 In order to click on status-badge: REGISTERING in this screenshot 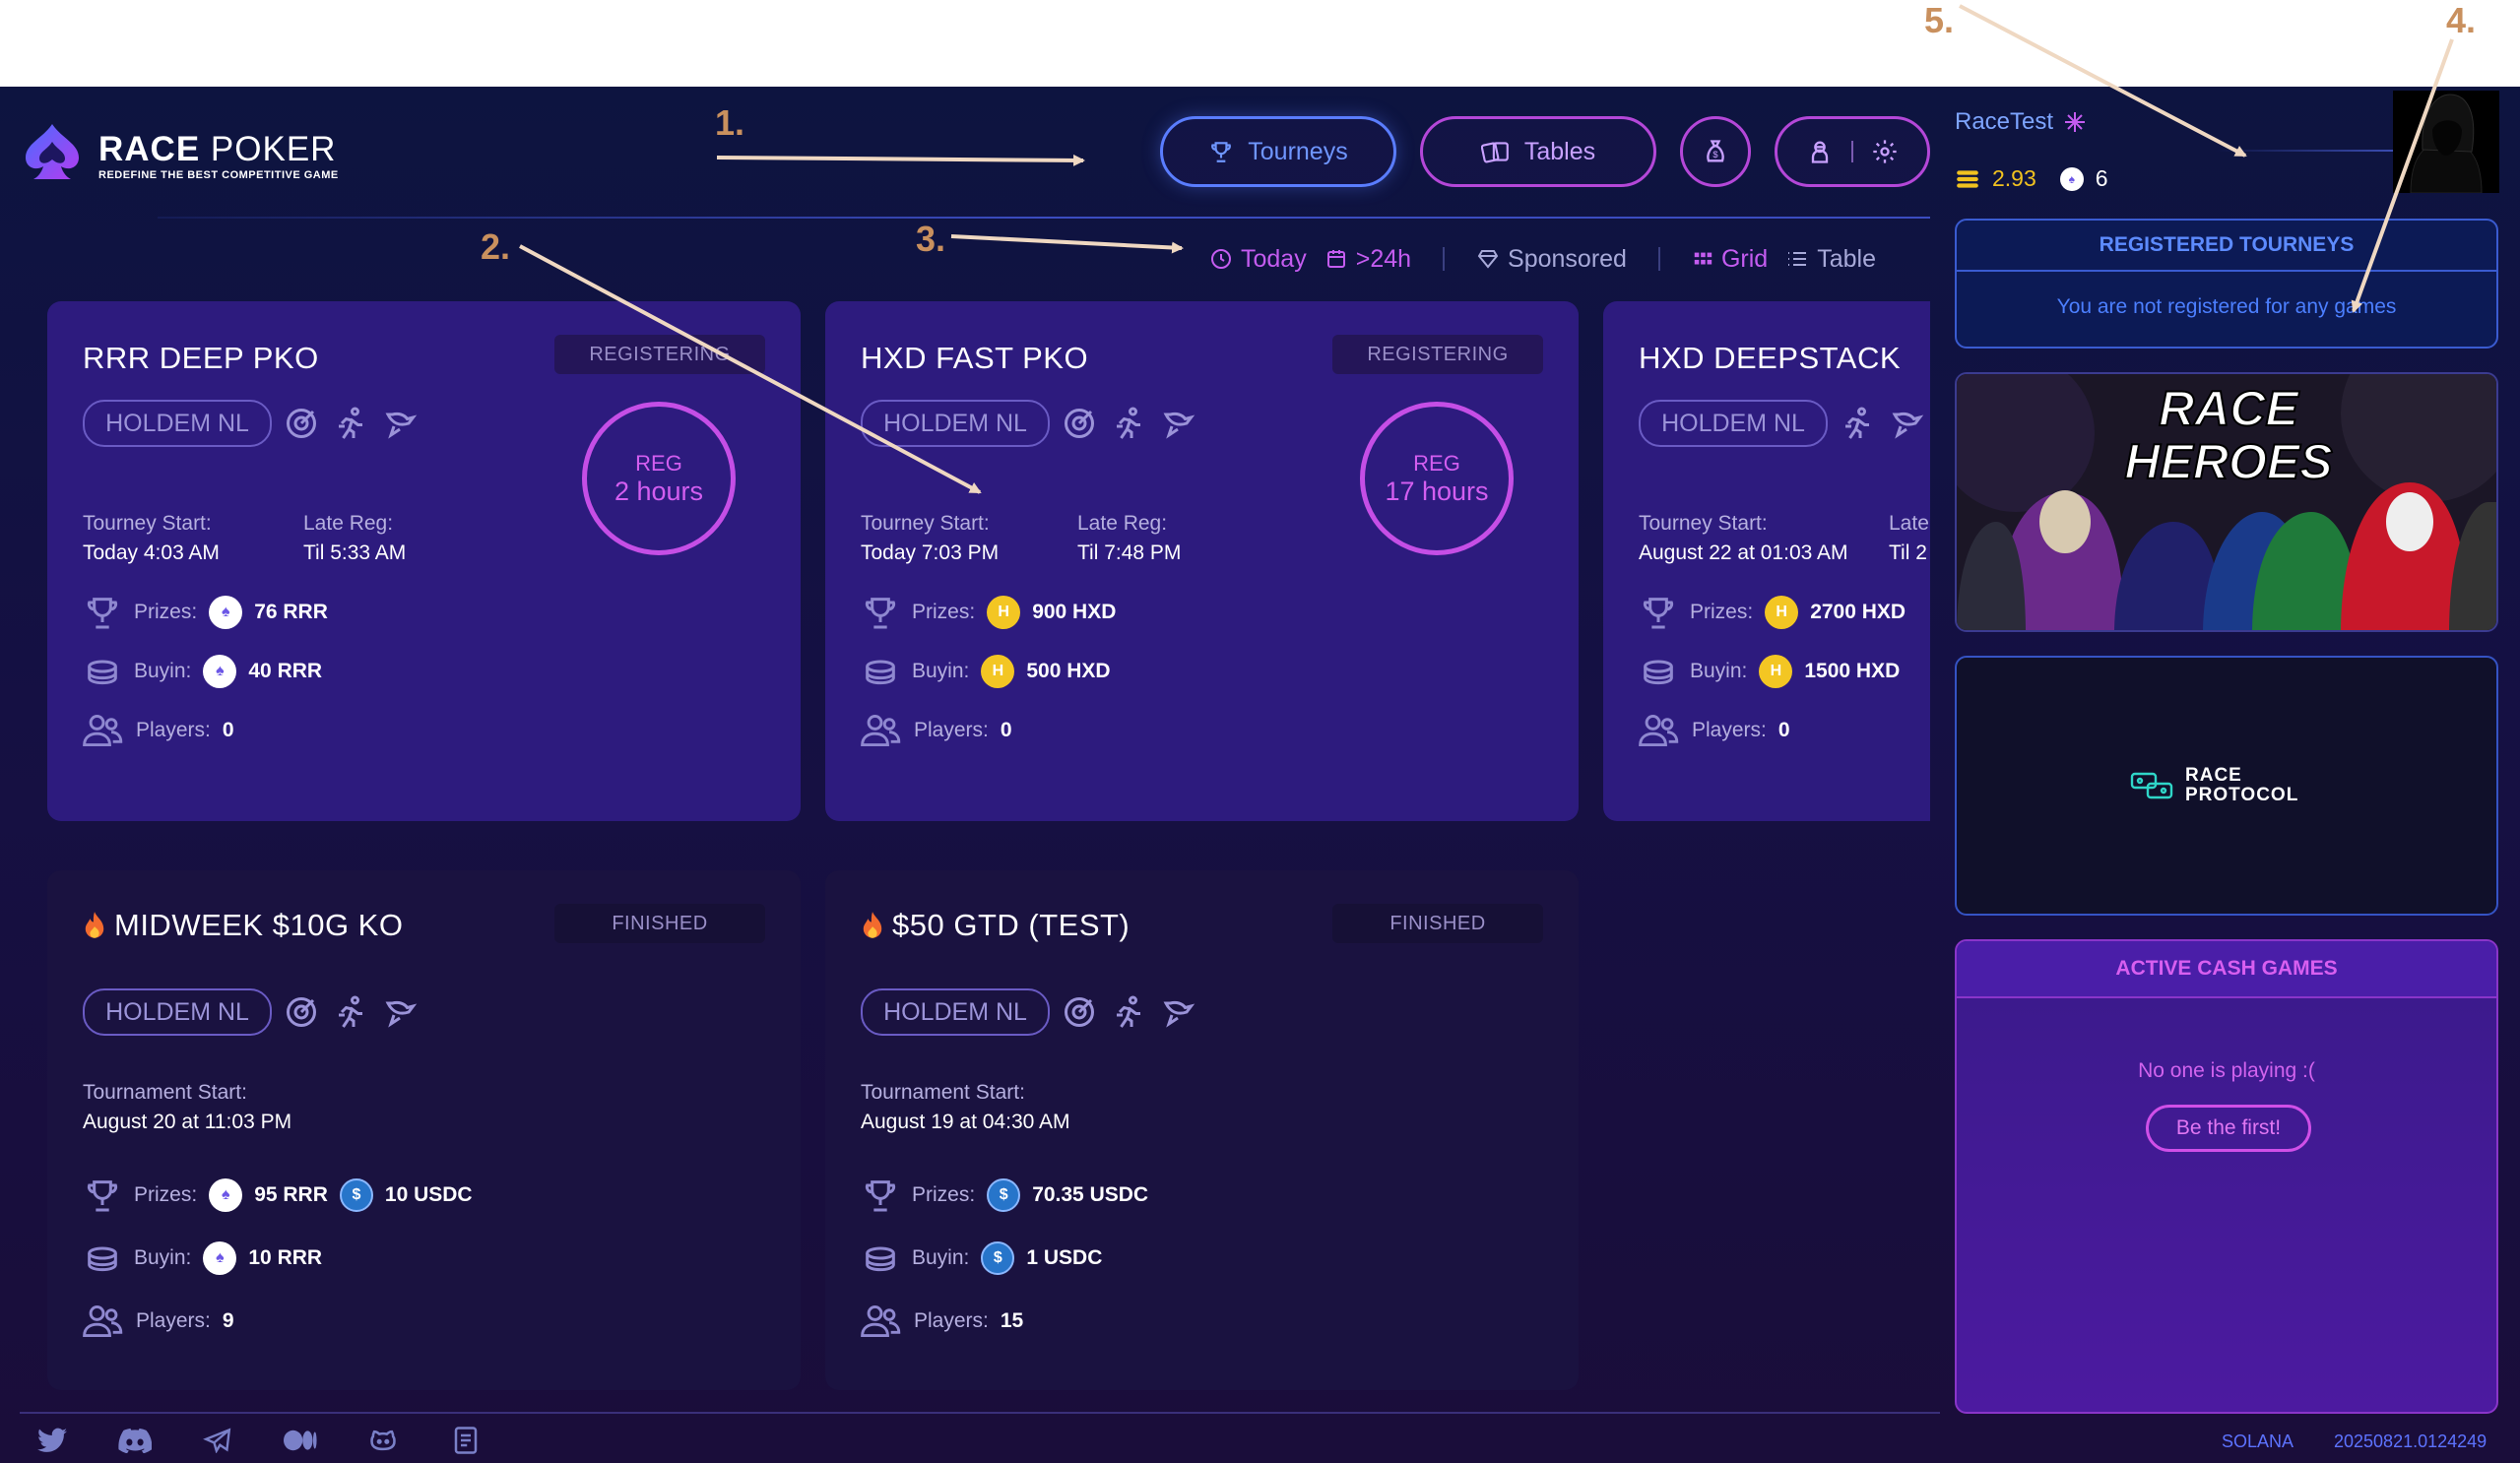, I will do `click(659, 354)`.